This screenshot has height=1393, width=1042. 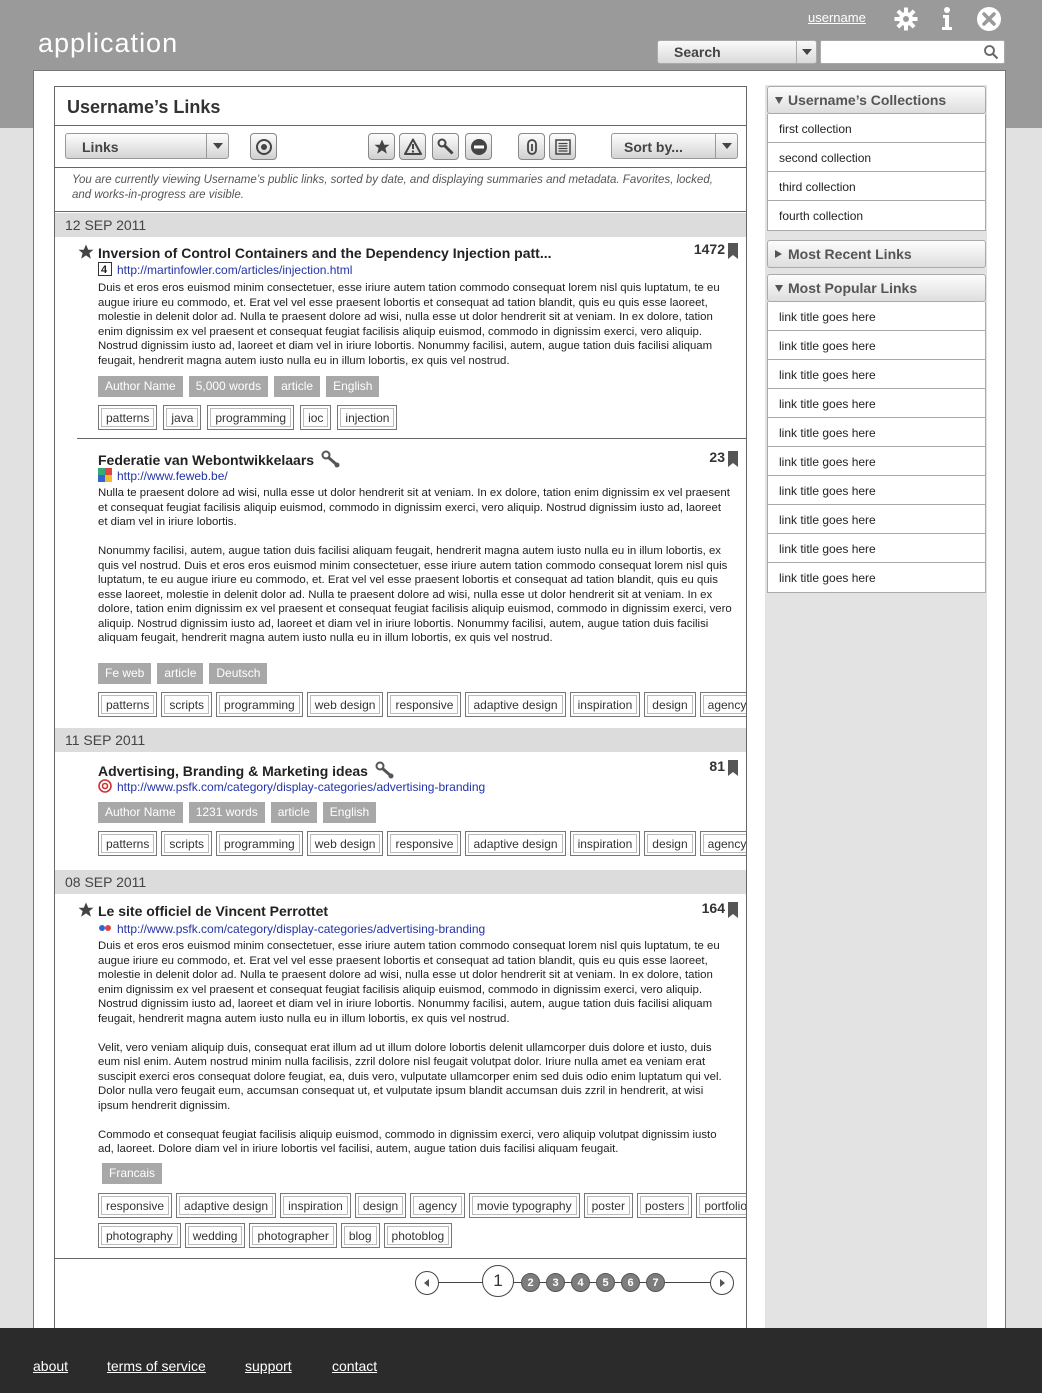 What do you see at coordinates (947, 19) in the screenshot?
I see `info-icon` at bounding box center [947, 19].